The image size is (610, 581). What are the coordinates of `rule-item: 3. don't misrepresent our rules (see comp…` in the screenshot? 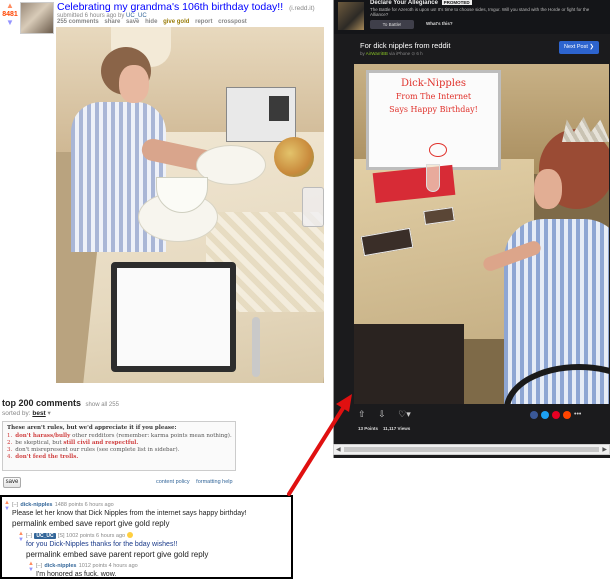 It's located at (93, 450).